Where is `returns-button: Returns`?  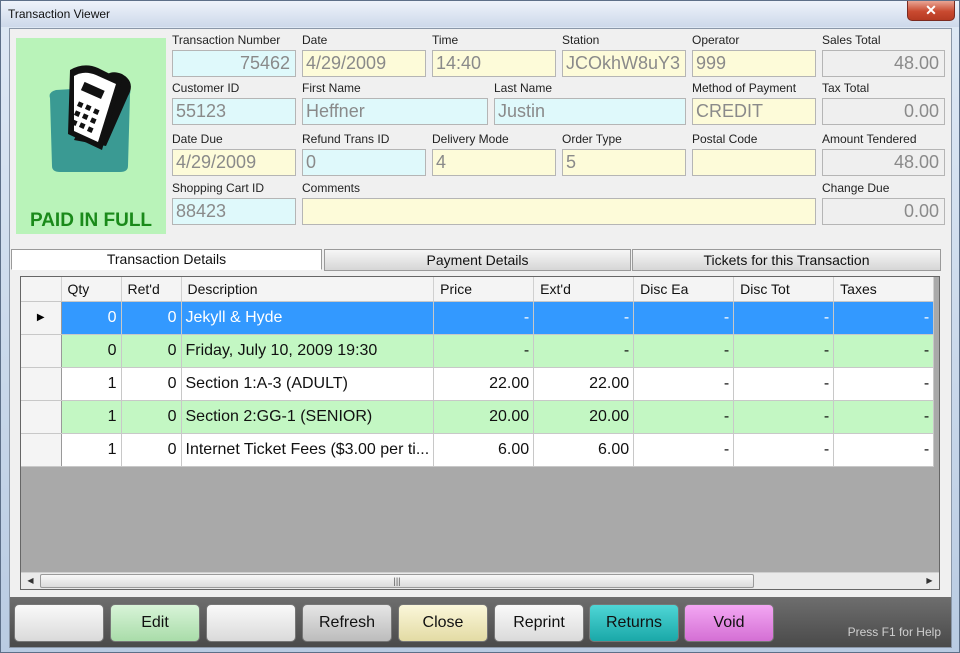
returns-button: Returns is located at coordinates (634, 623).